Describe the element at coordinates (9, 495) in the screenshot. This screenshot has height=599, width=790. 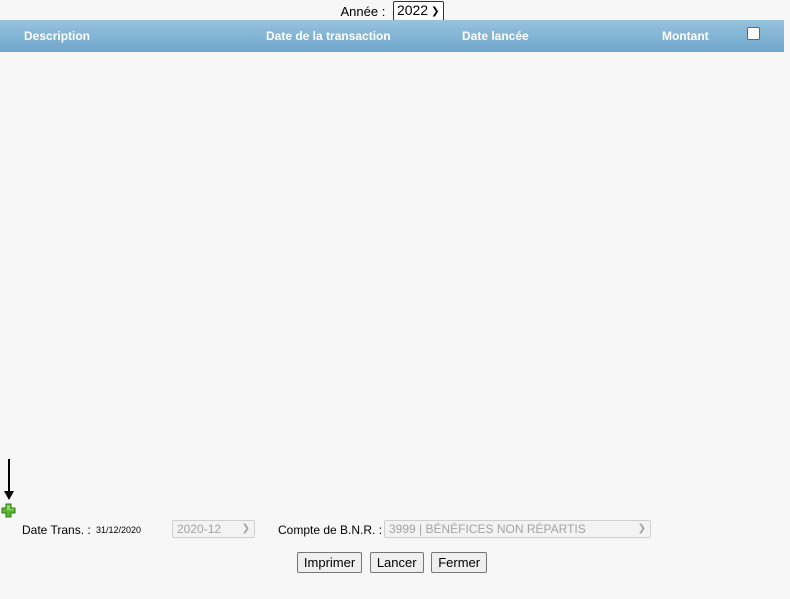
I see `arrow-head` at that location.